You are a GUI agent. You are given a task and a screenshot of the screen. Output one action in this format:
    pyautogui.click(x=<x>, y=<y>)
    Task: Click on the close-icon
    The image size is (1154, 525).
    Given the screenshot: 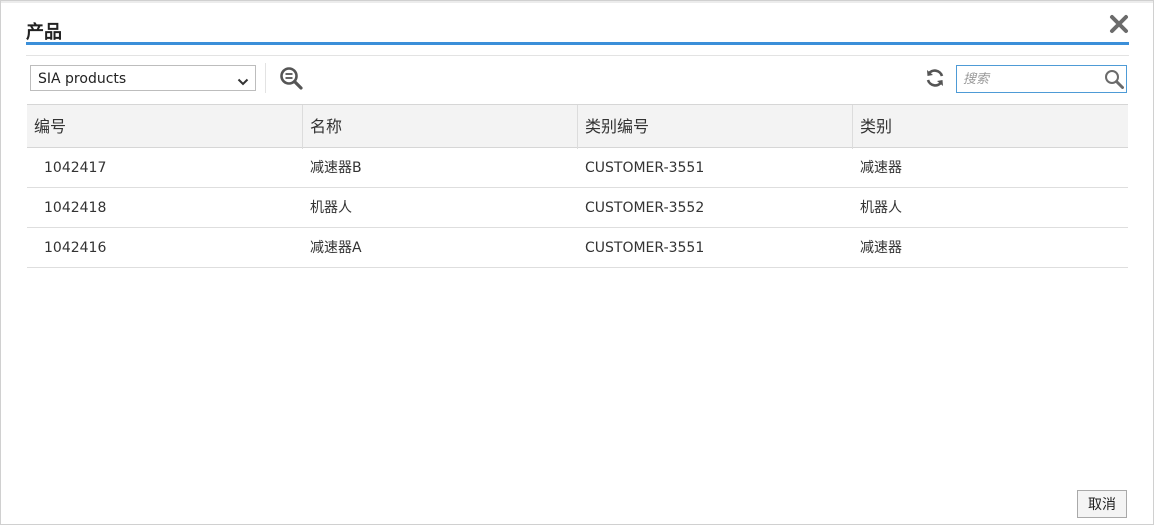 What is the action you would take?
    pyautogui.click(x=1119, y=24)
    